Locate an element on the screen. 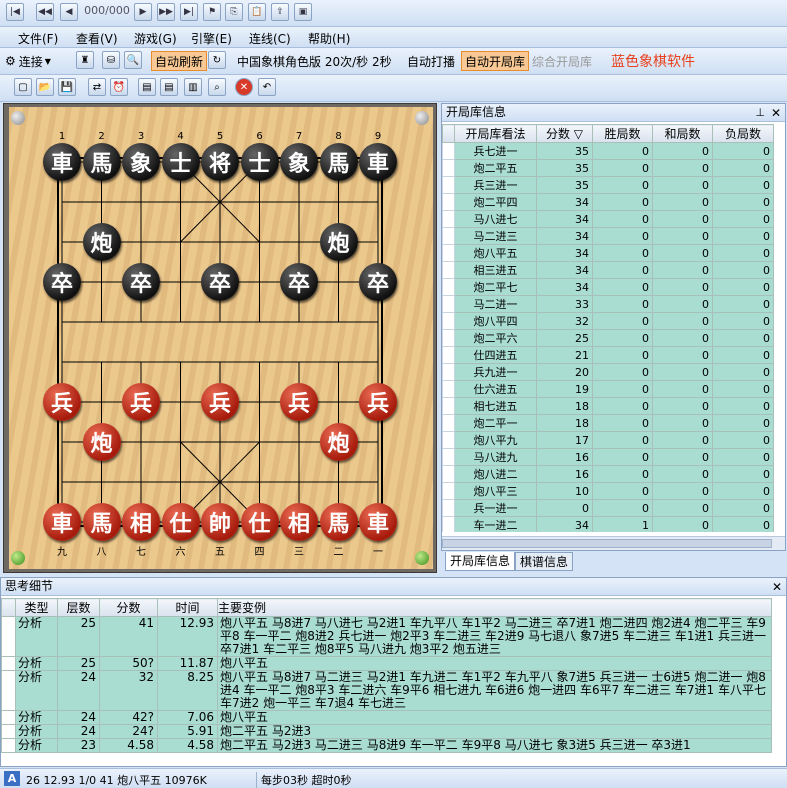  auto-refresh-button: 自动刷新 is located at coordinates (179, 61).